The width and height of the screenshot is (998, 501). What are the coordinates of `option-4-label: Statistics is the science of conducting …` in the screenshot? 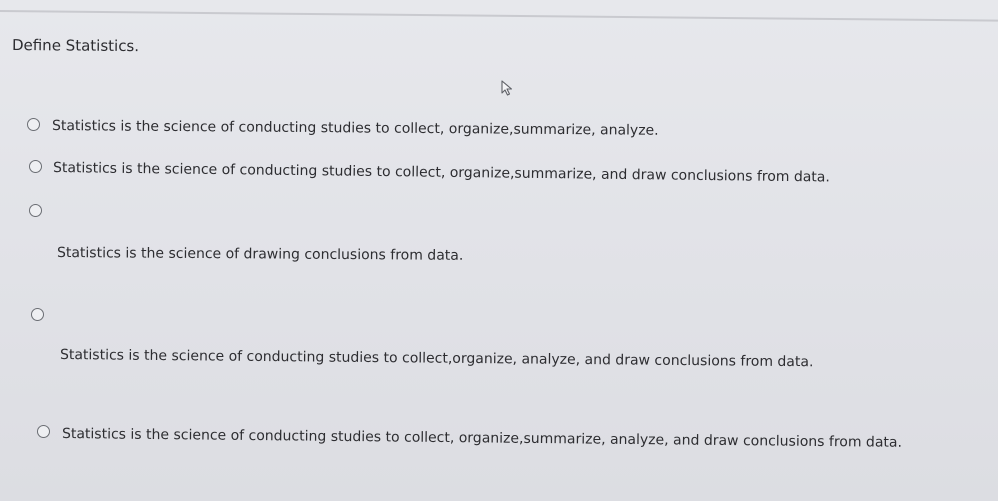 It's located at (436, 359).